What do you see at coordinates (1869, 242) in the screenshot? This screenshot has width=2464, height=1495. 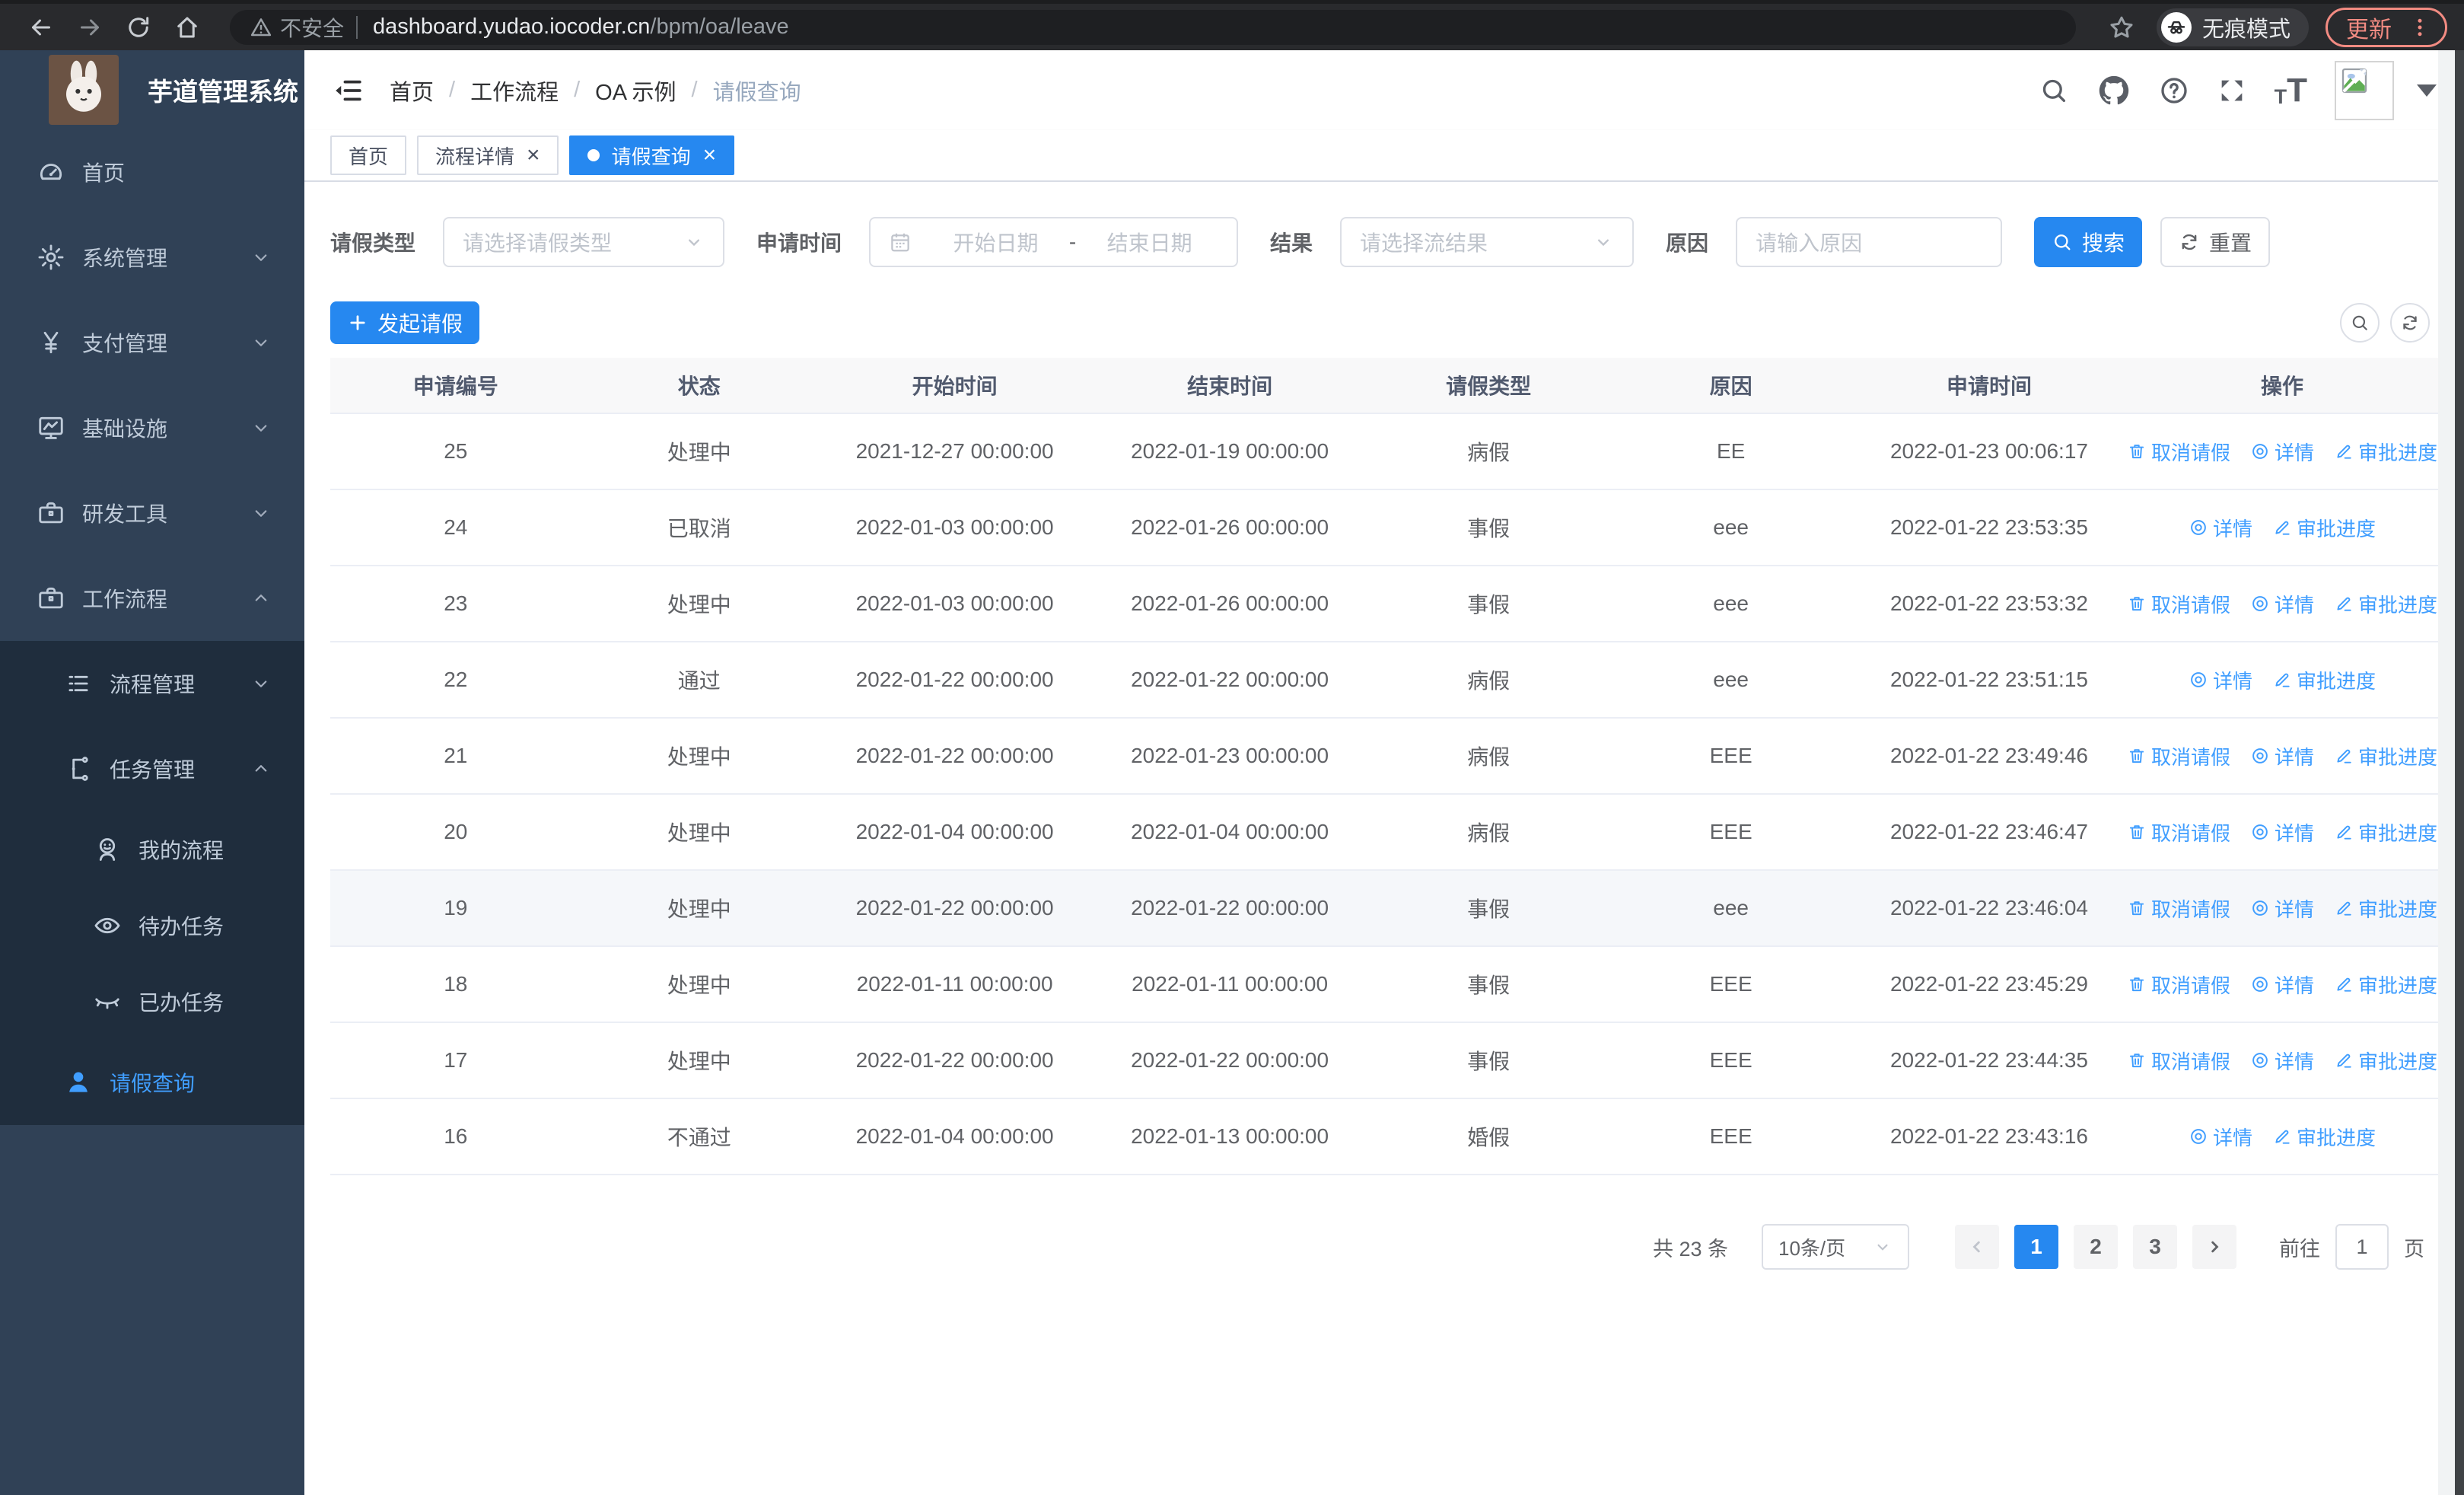 I see `reason-input: 请输入原因` at bounding box center [1869, 242].